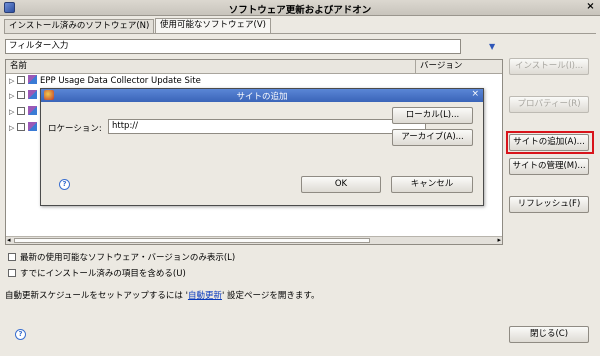  What do you see at coordinates (211, 67) in the screenshot?
I see `column-header-name: 名前` at bounding box center [211, 67].